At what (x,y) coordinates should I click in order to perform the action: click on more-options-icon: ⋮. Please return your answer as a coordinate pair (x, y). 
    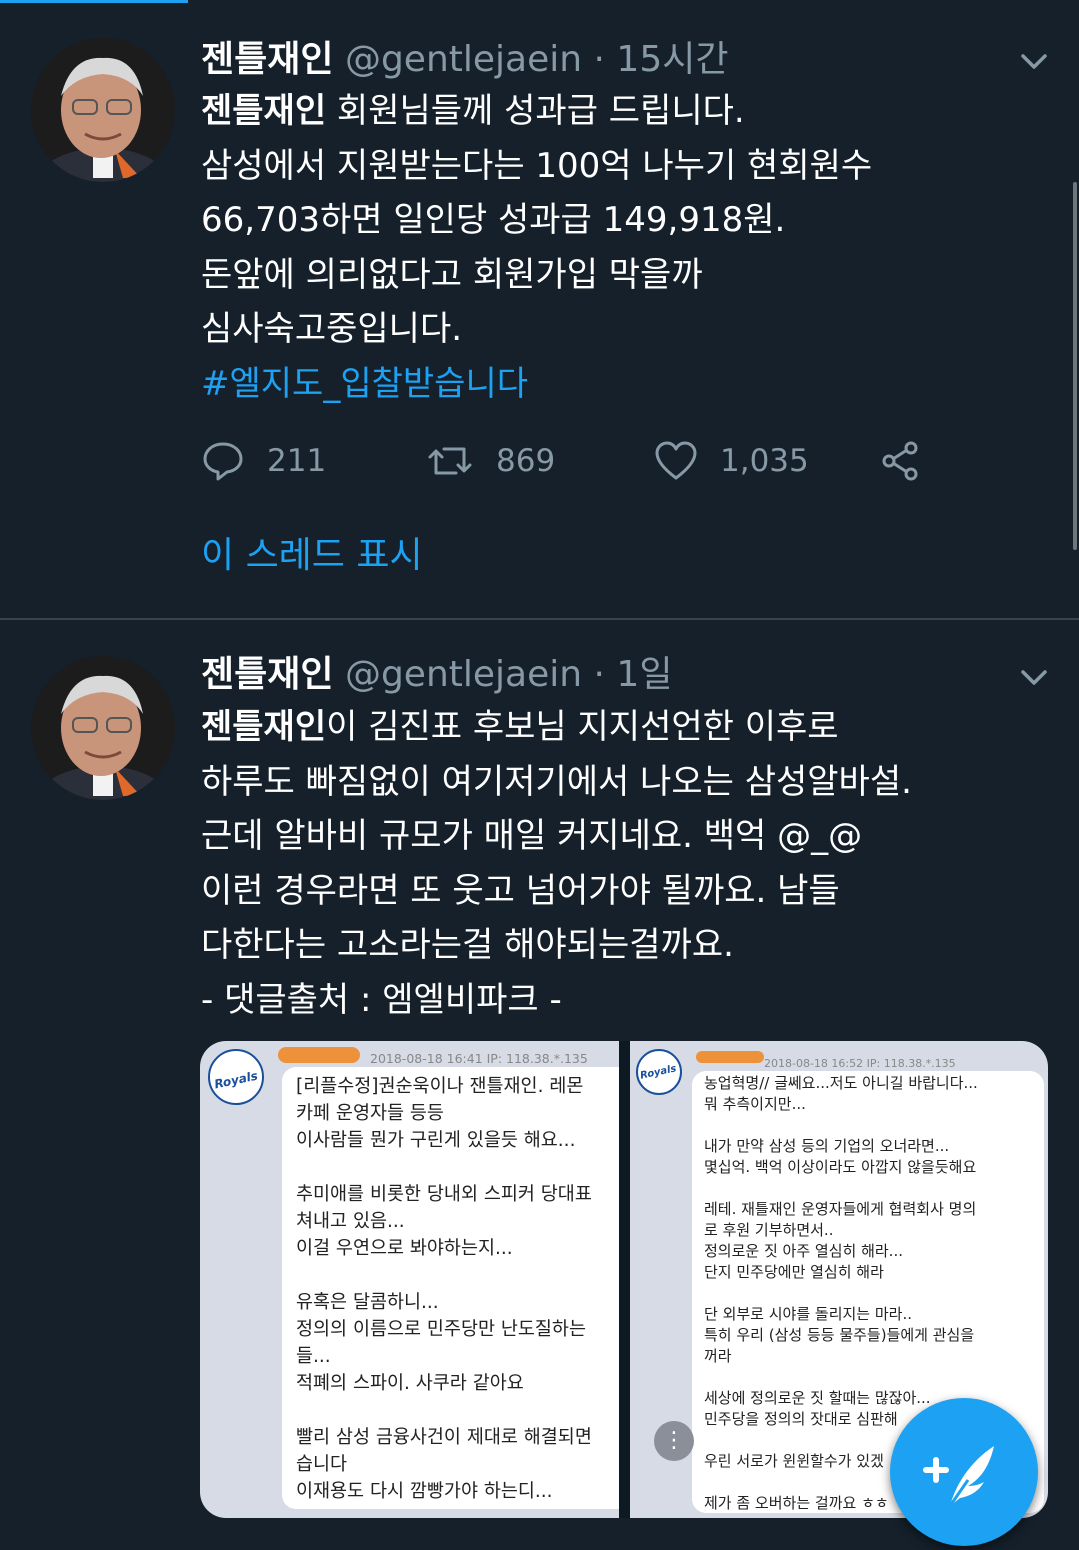
    Looking at the image, I should click on (674, 1441).